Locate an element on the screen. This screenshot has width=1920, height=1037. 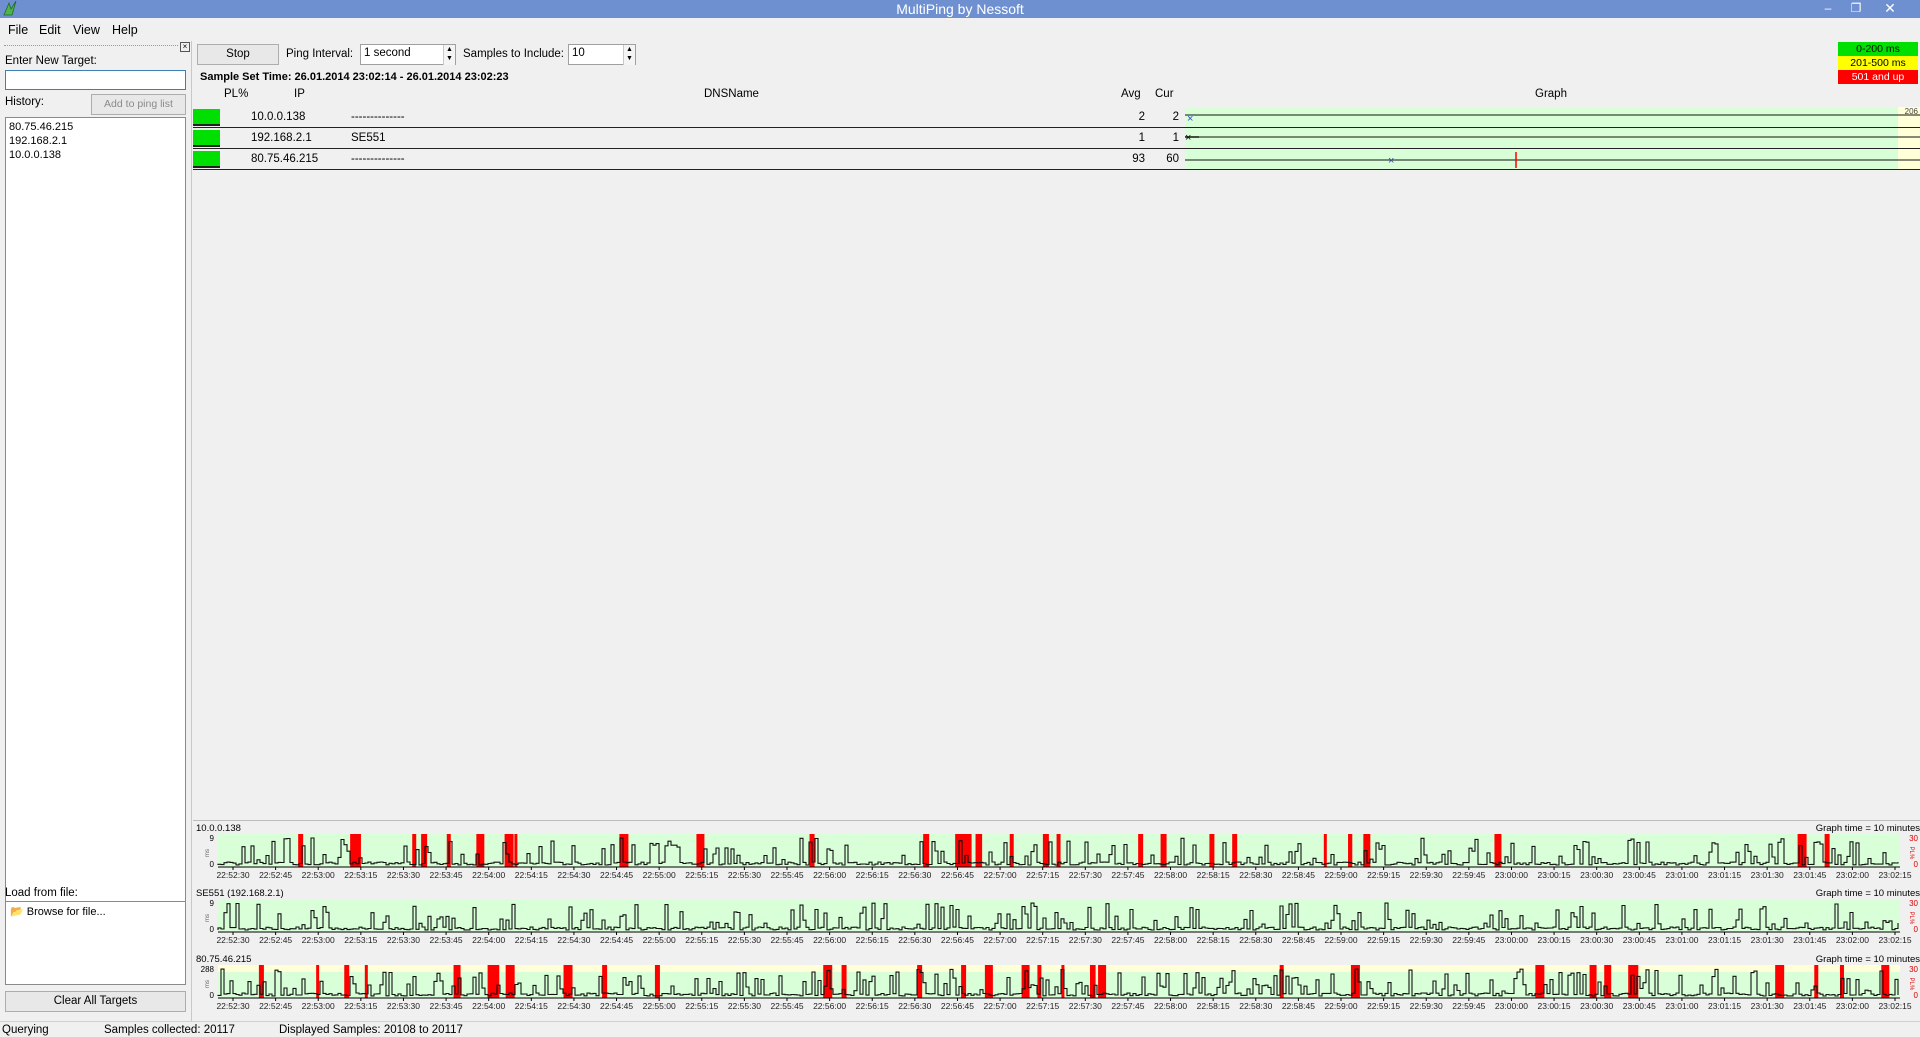
x-tick-label: 22:55:30 is located at coordinates (744, 1006).